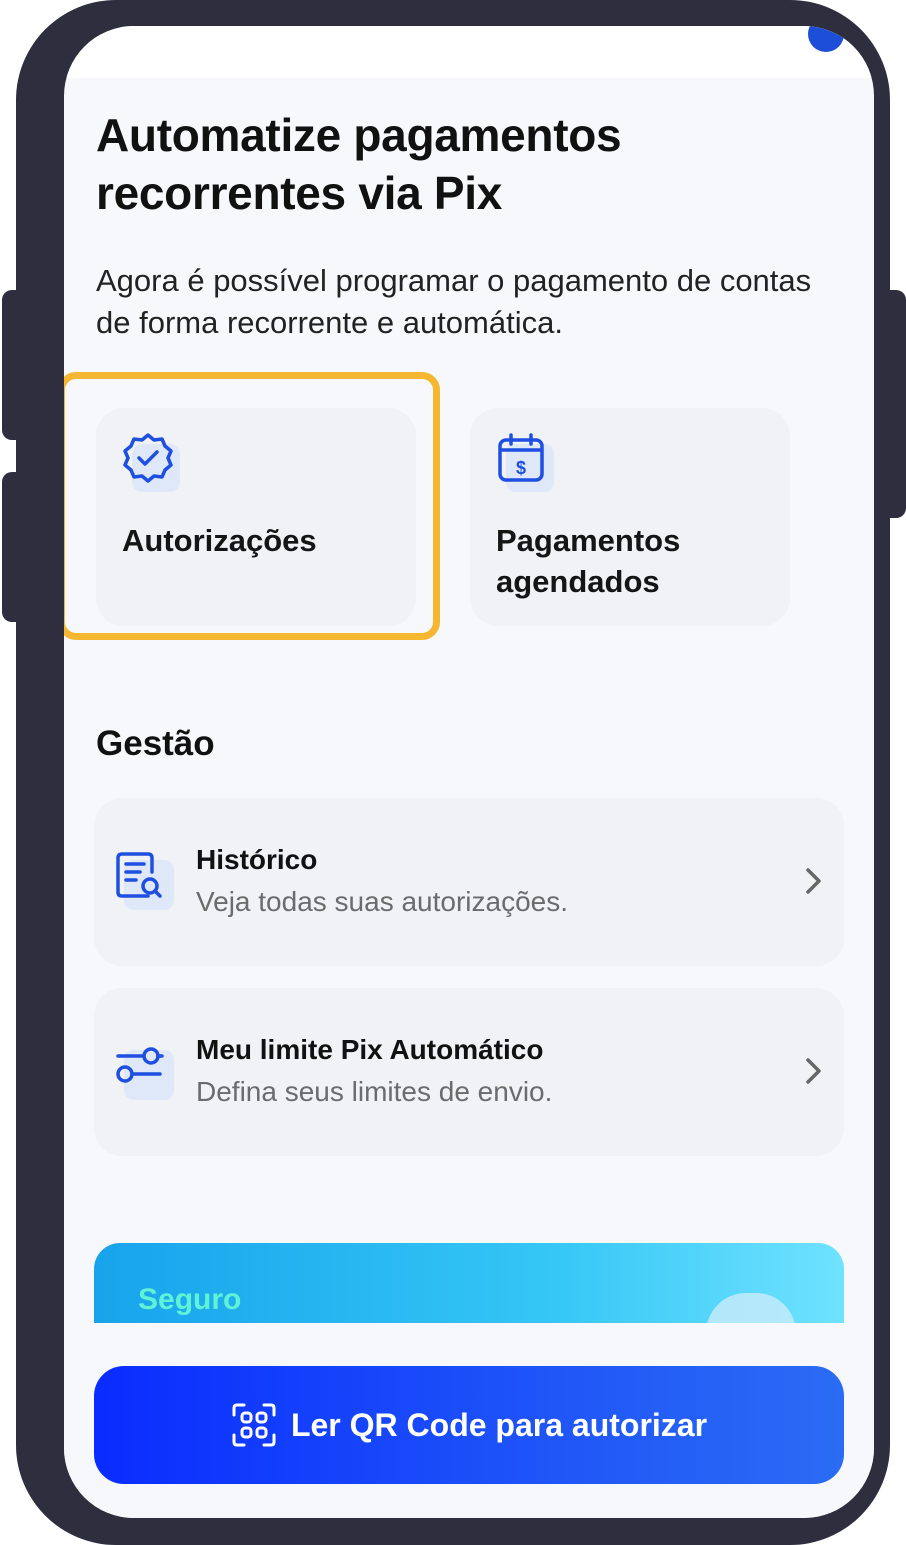 The image size is (906, 1545). Describe the element at coordinates (630, 517) in the screenshot. I see `scheduled-payments-card: $ Pagamentos agendados` at that location.